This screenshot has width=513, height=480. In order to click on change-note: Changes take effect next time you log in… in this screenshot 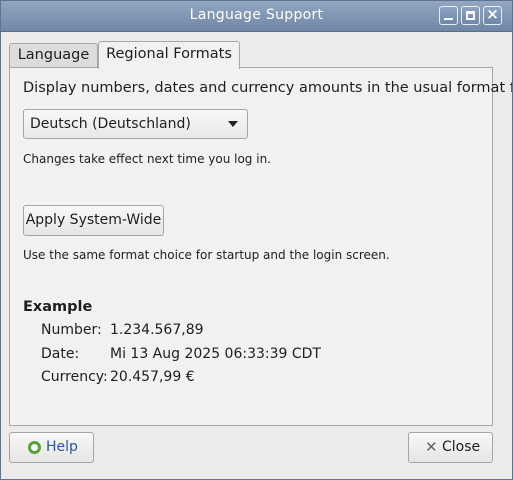, I will do `click(147, 159)`.